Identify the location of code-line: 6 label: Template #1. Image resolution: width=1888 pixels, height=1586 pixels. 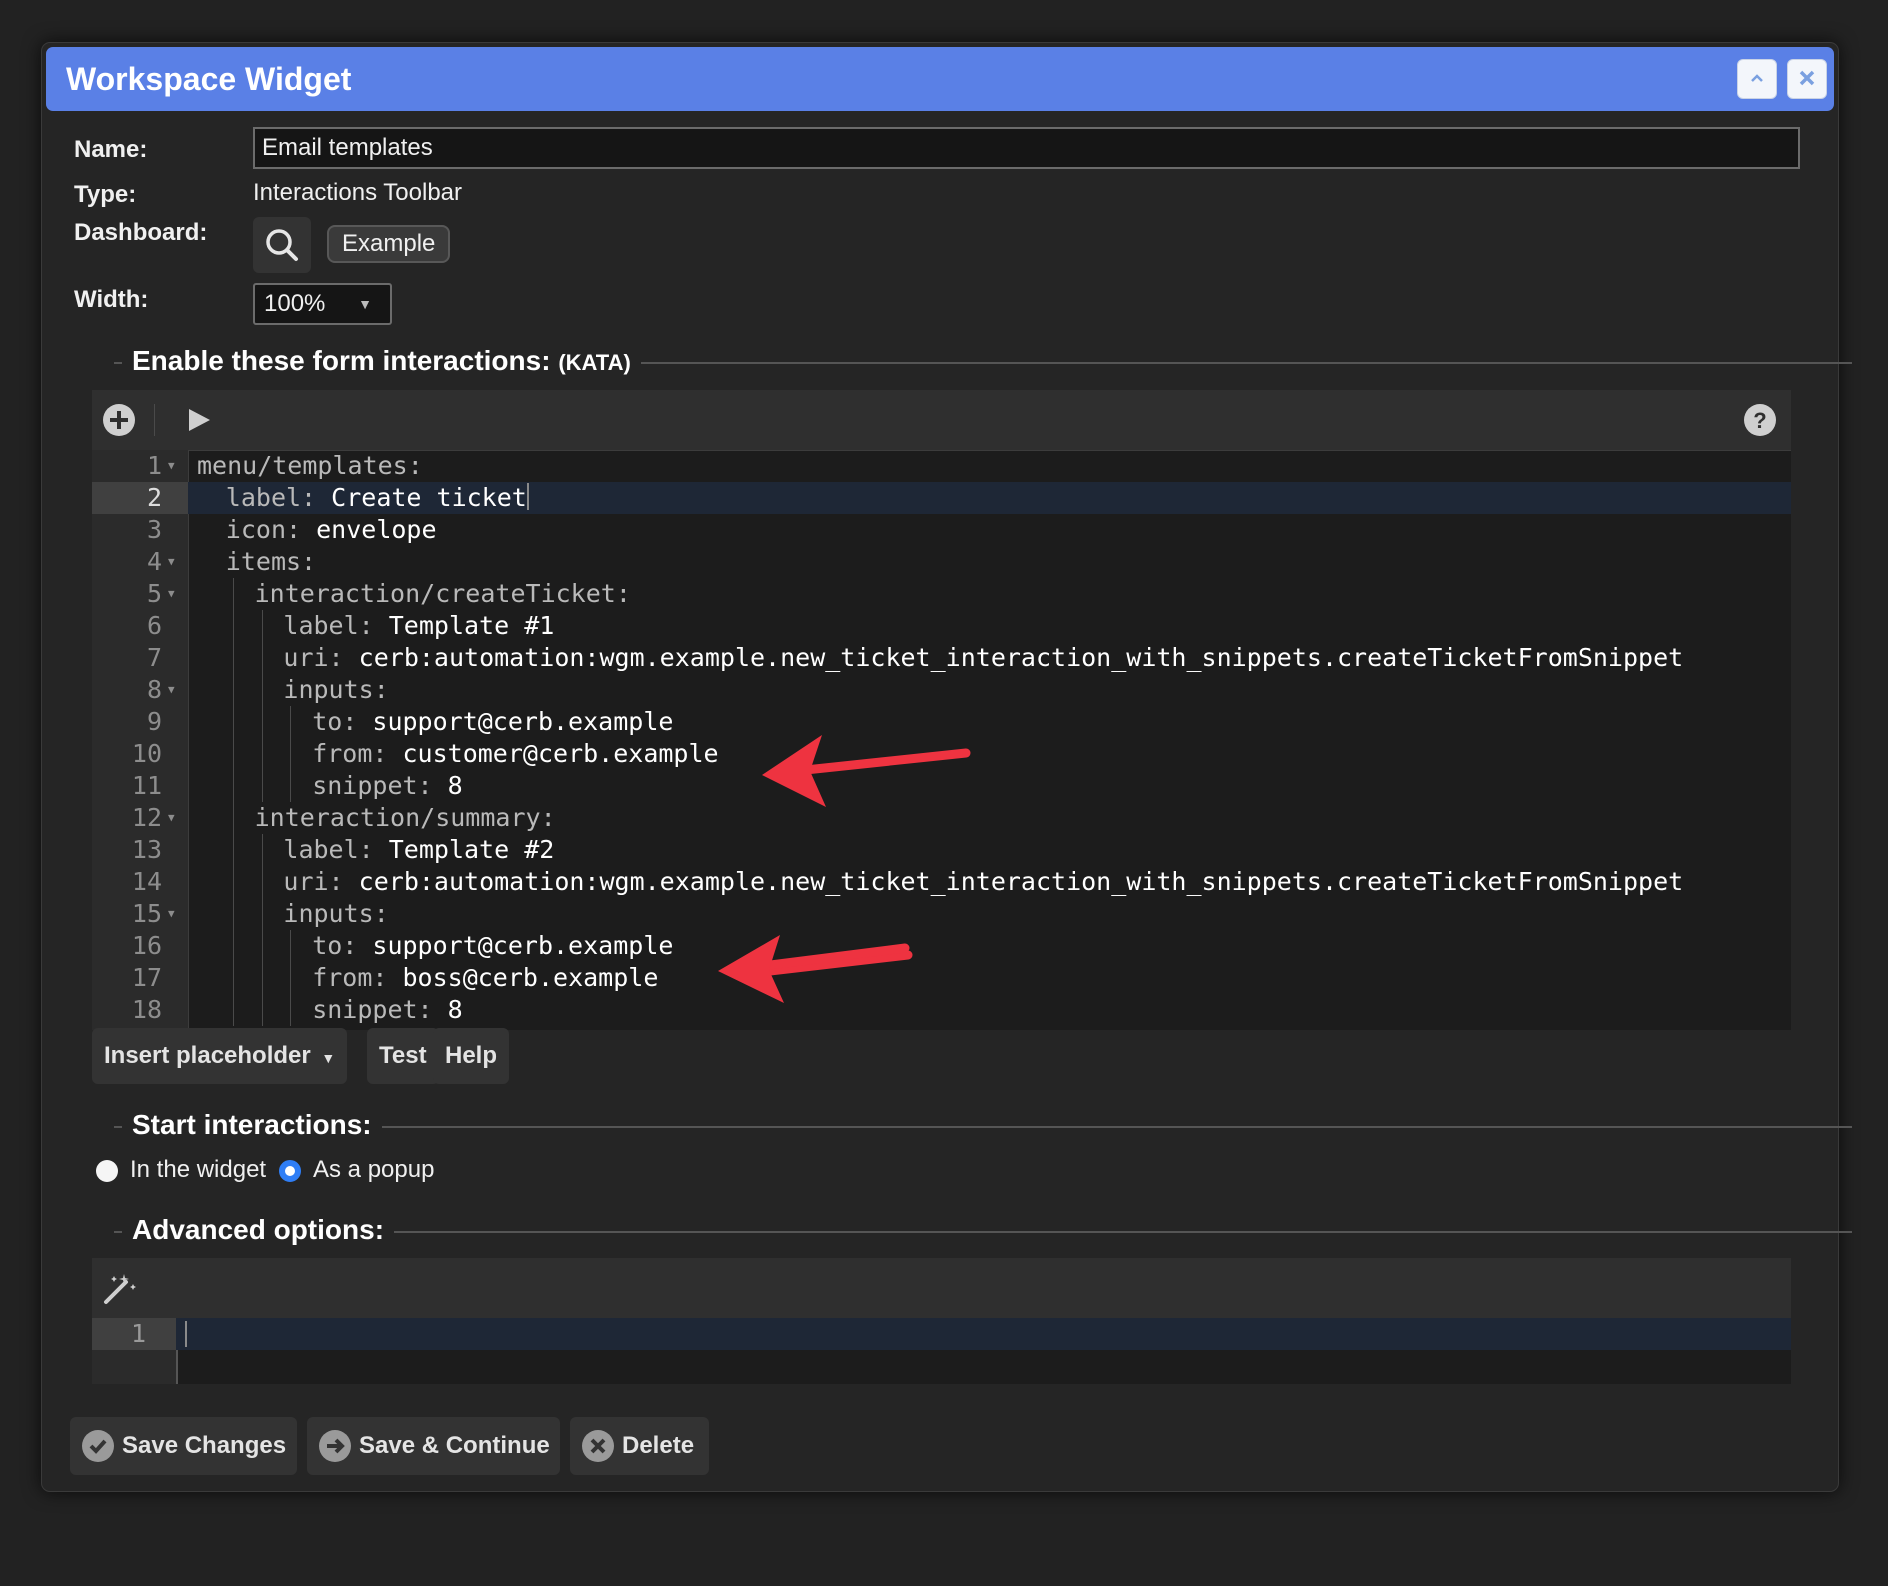
(941, 626).